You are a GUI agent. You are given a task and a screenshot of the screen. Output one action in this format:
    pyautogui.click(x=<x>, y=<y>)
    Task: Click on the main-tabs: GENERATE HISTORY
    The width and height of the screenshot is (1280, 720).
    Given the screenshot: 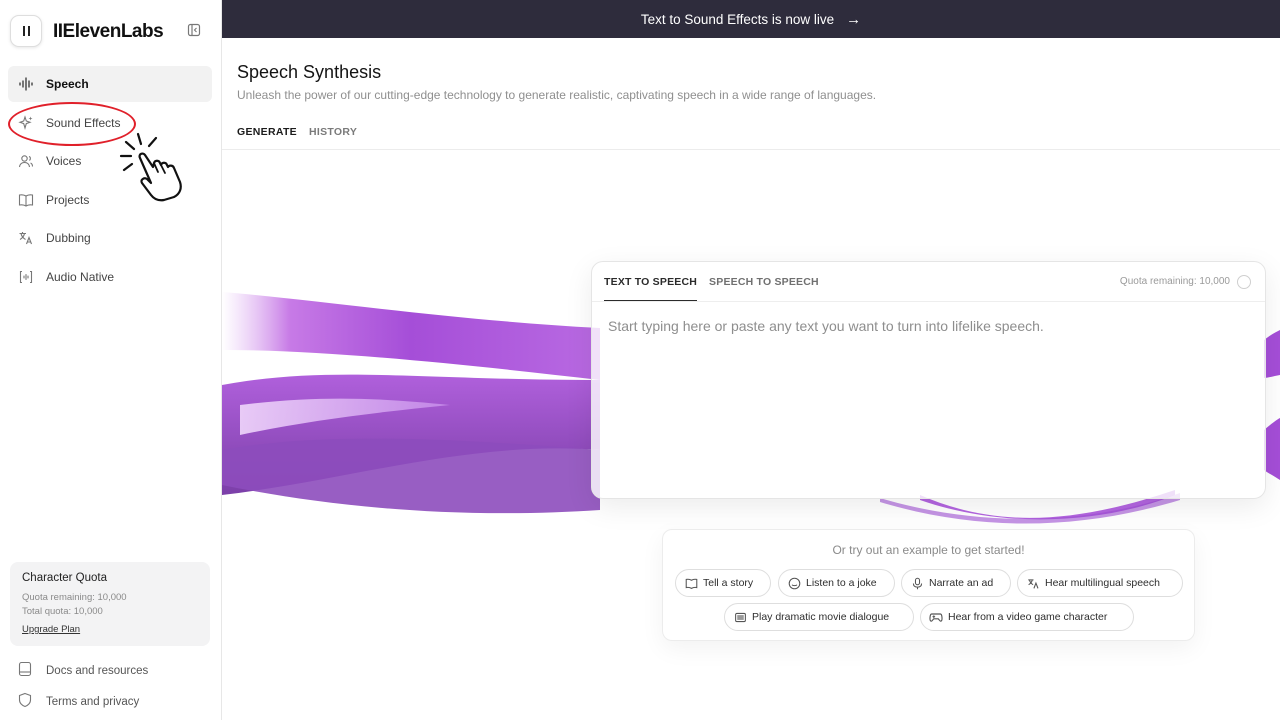 What is the action you would take?
    pyautogui.click(x=303, y=137)
    